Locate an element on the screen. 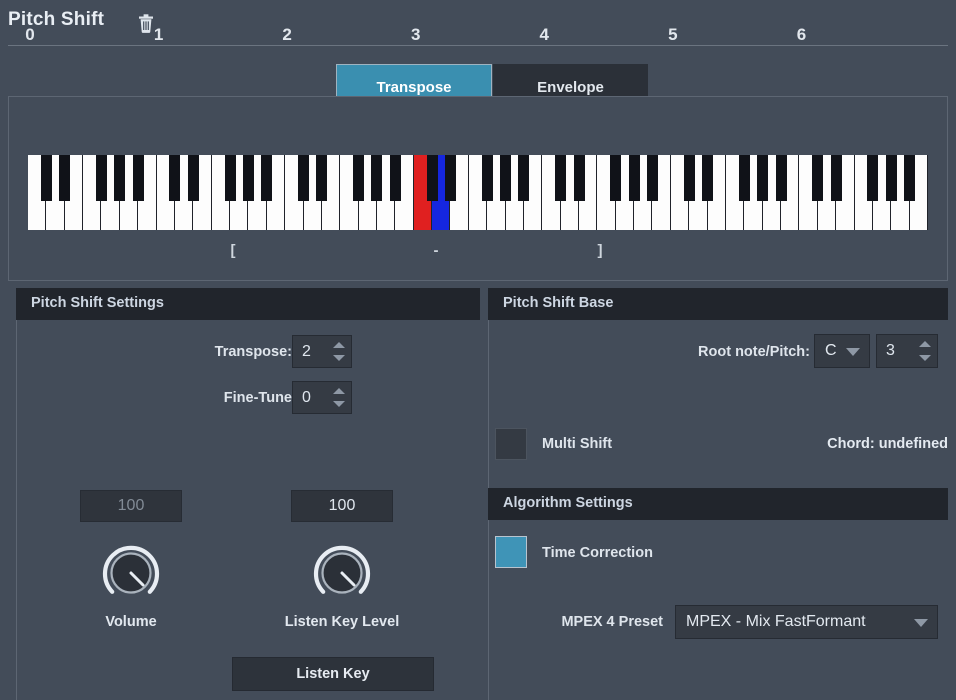 The height and width of the screenshot is (700, 956). fine-tune-decrement-icon is located at coordinates (339, 404).